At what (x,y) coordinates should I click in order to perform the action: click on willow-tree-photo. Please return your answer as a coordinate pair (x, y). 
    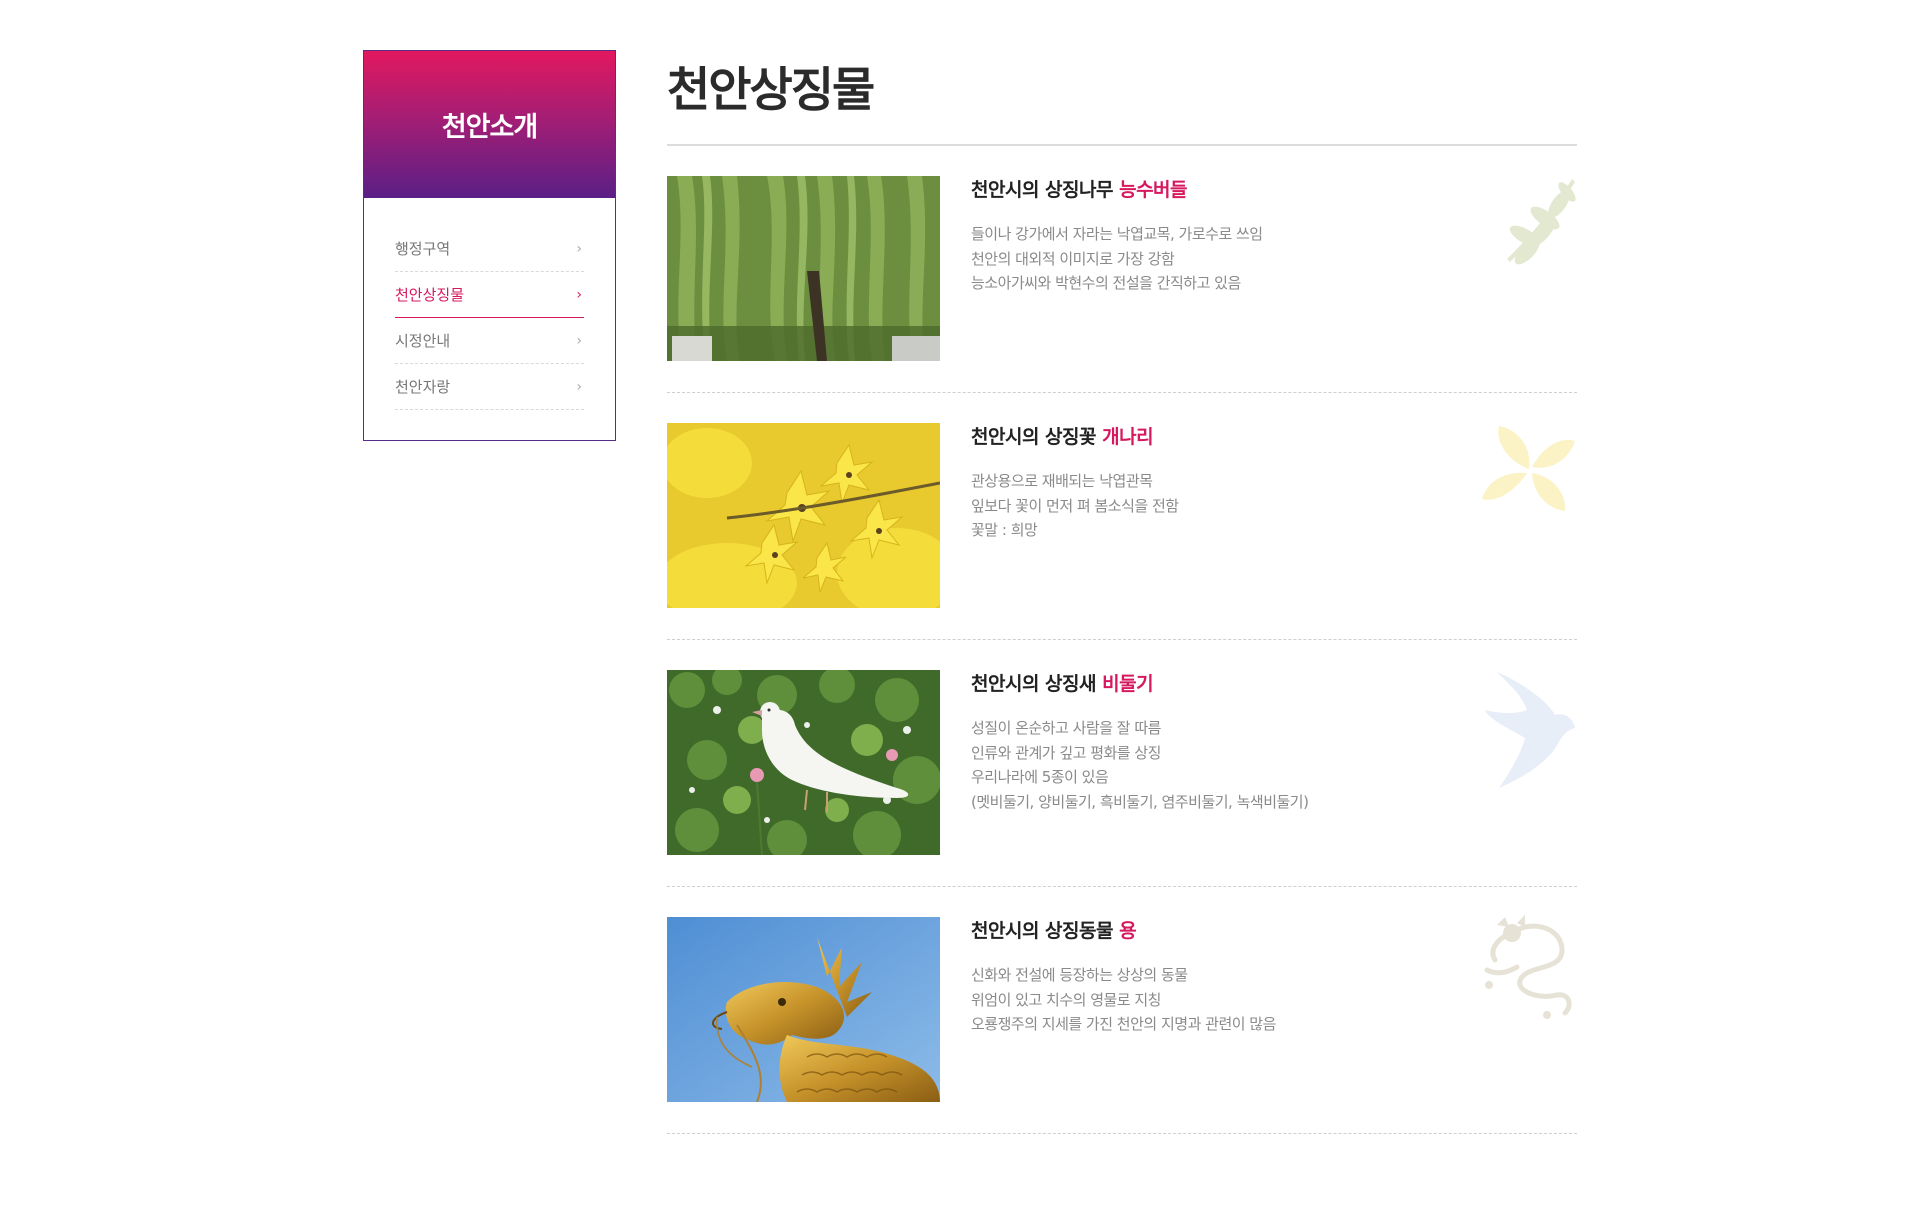
    Looking at the image, I should click on (803, 268).